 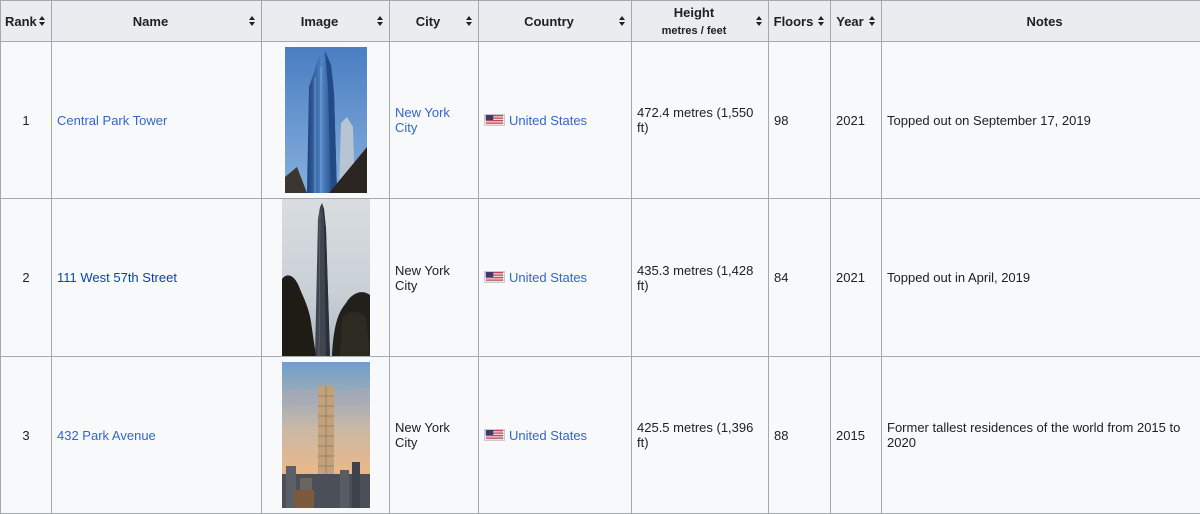 I want to click on floors-cell: 84, so click(x=800, y=278).